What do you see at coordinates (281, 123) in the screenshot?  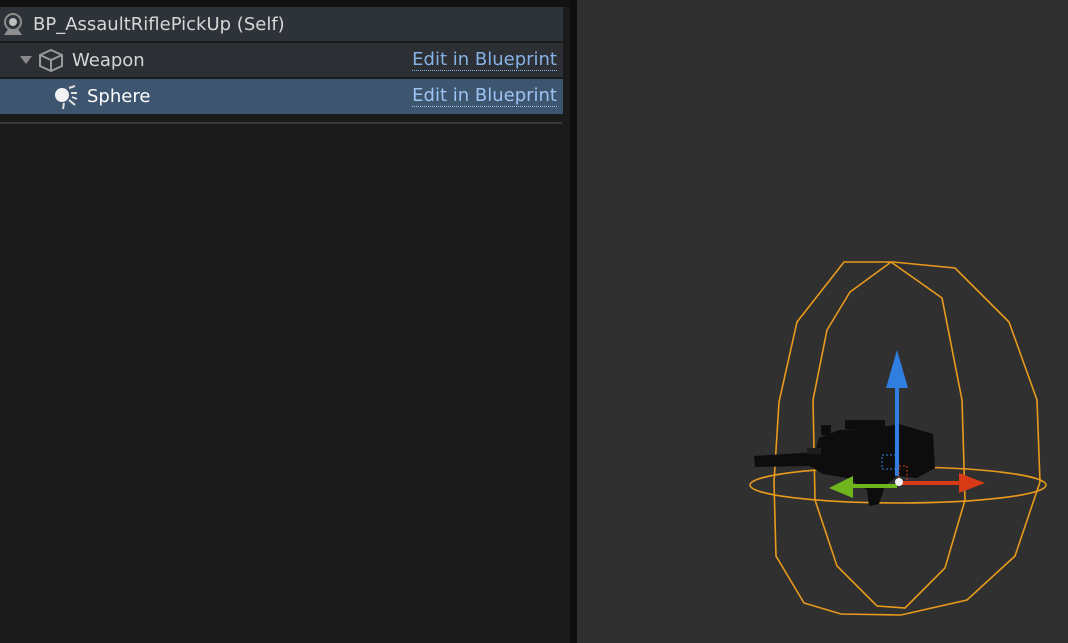 I see `tree-separator` at bounding box center [281, 123].